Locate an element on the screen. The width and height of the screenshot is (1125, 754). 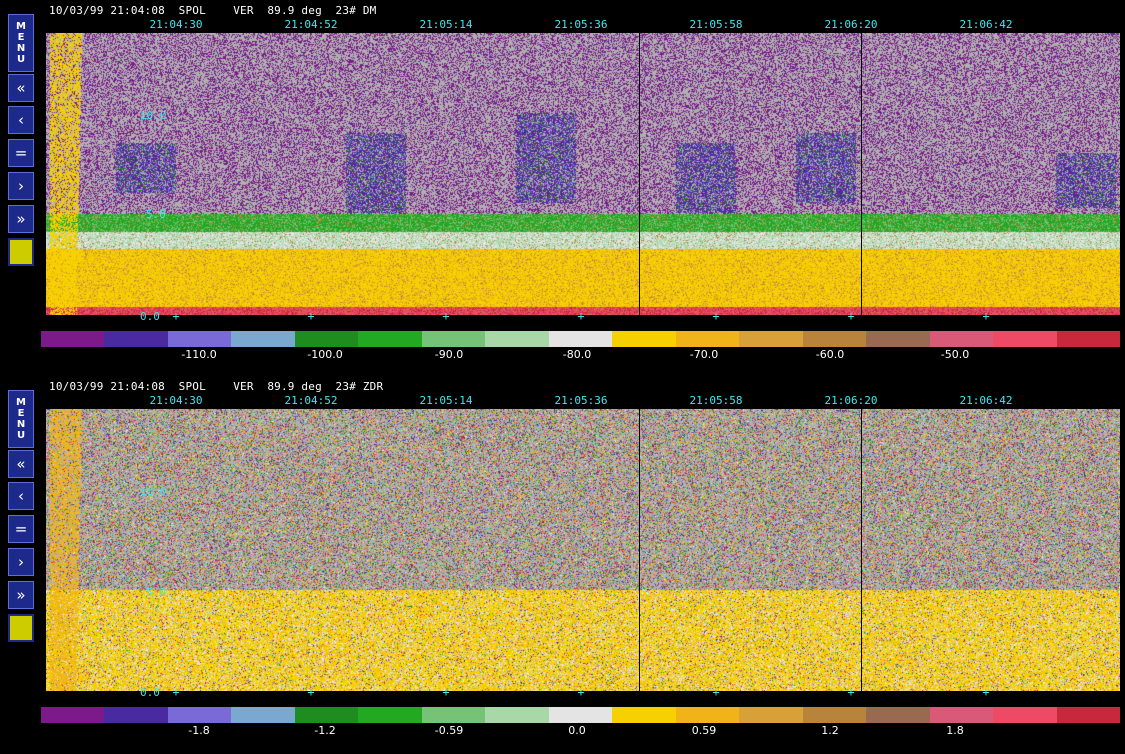
time-label: 21:04:30 is located at coordinates (176, 24).